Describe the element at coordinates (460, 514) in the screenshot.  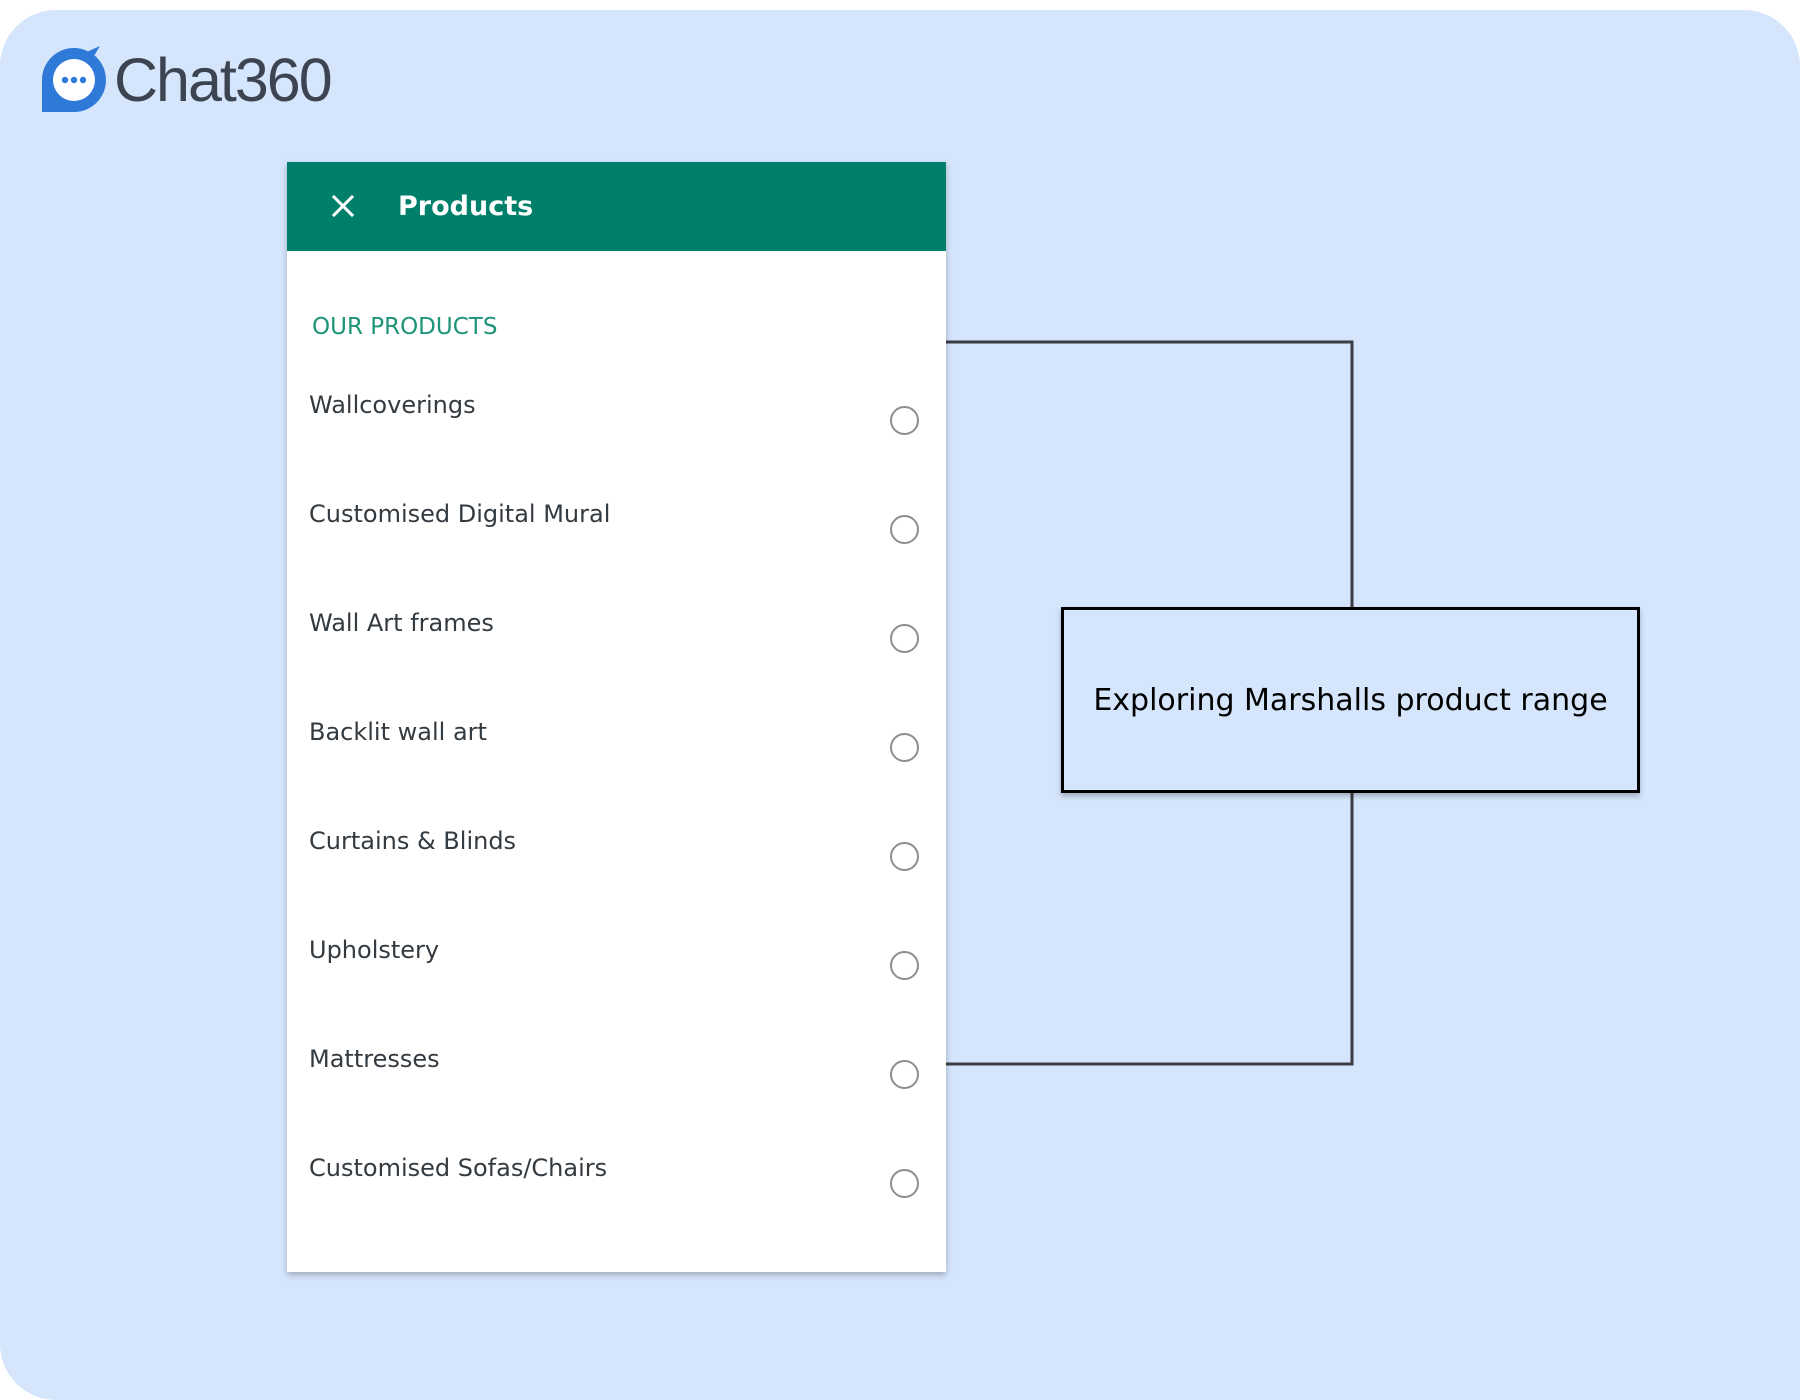
I see `option-label: Customised Digital Mural` at that location.